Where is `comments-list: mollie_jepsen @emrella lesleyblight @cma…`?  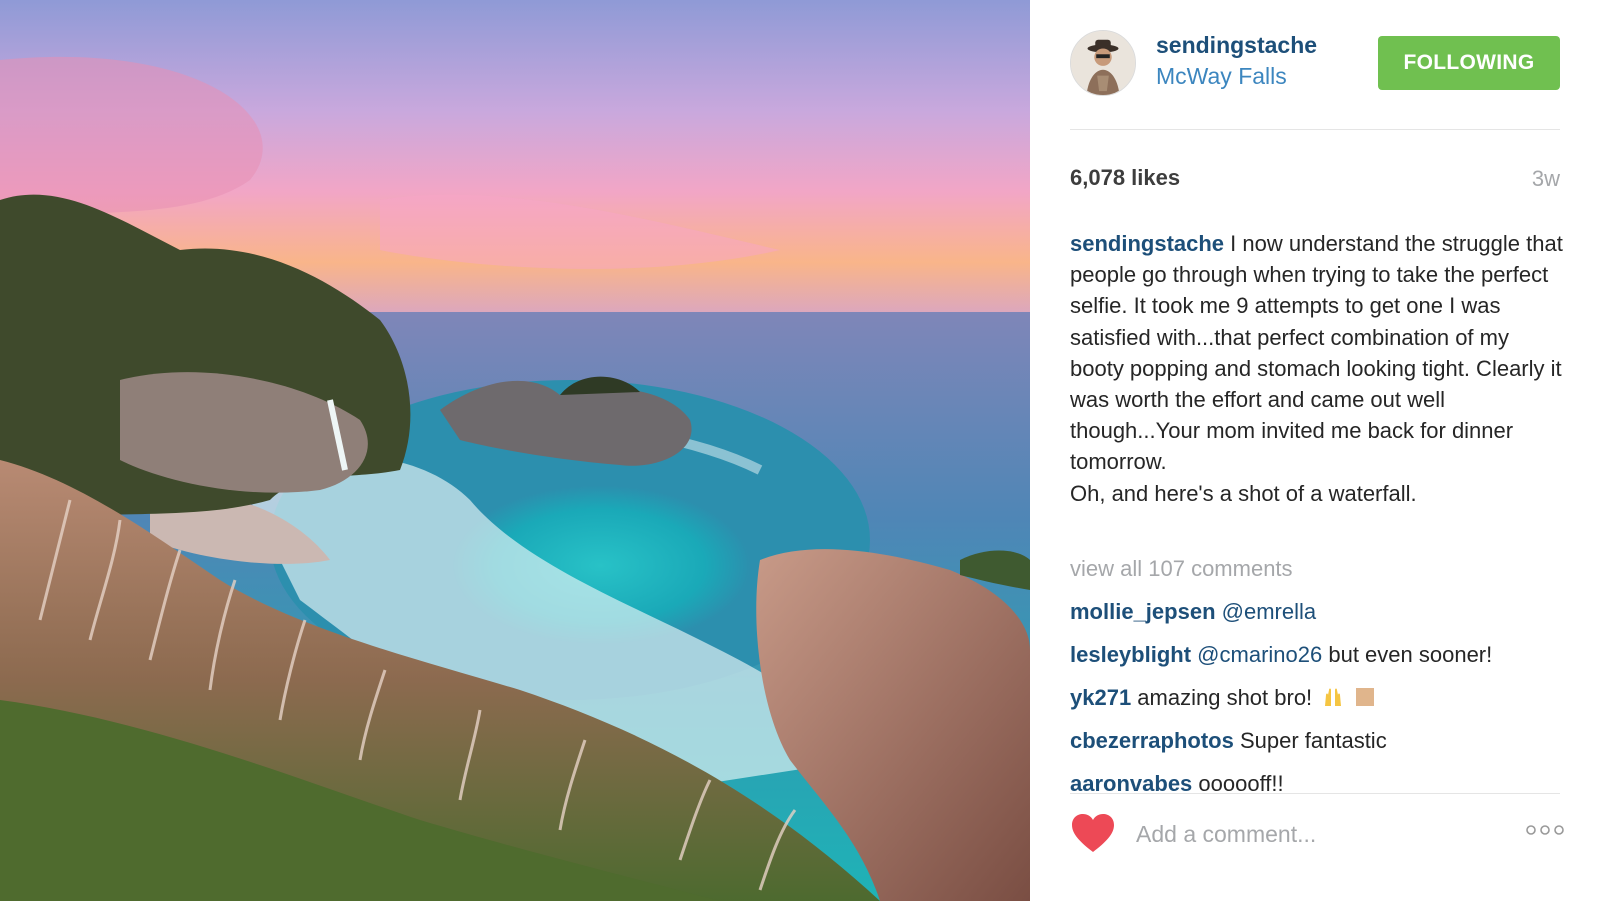 comments-list: mollie_jepsen @emrella lesleyblight @cma… is located at coordinates (1317, 695).